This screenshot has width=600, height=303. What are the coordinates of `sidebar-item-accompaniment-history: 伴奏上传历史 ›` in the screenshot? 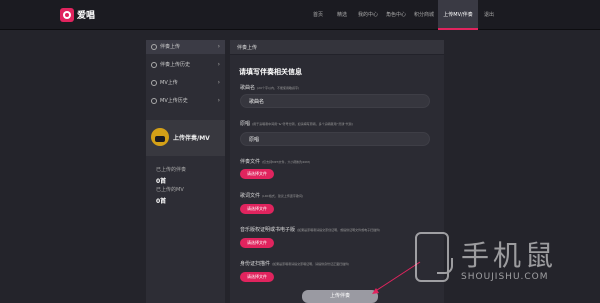 It's located at (185, 65).